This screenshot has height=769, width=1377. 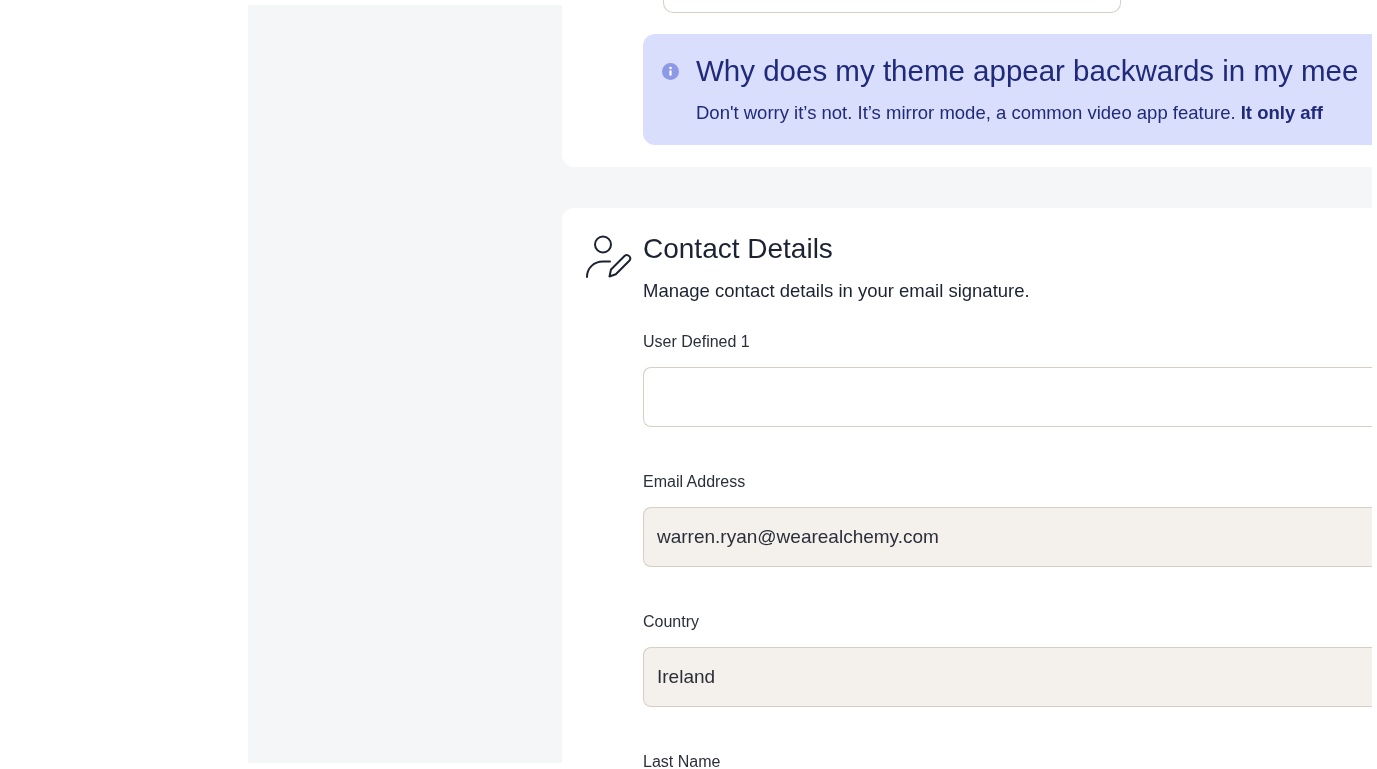 What do you see at coordinates (738, 249) in the screenshot?
I see `section-title: Contact Details` at bounding box center [738, 249].